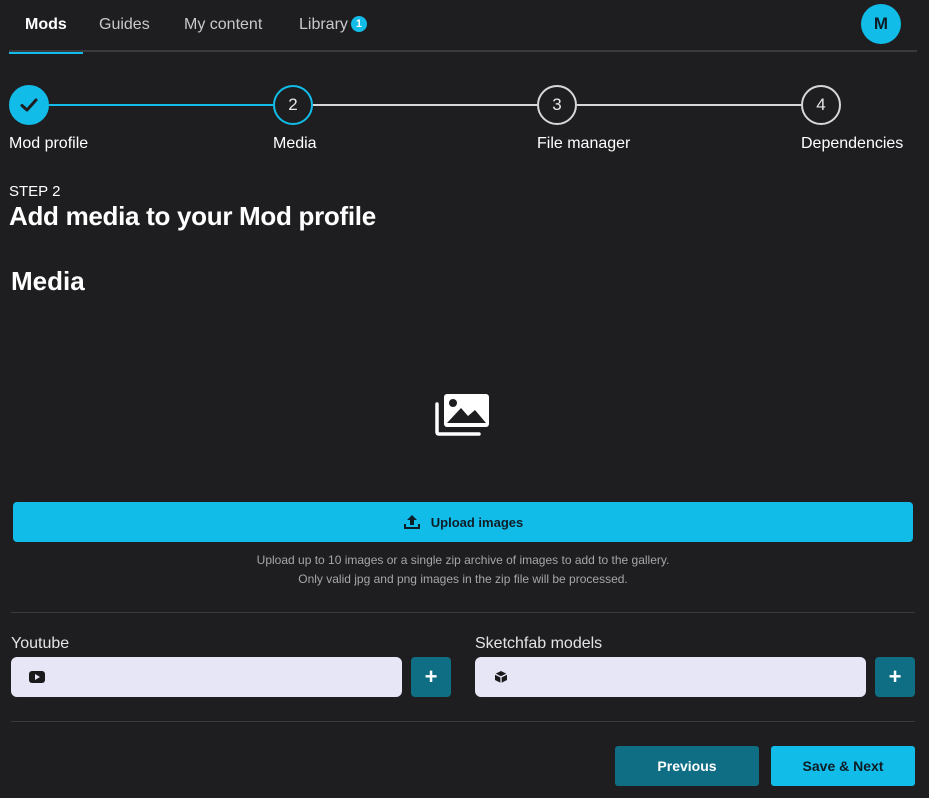  I want to click on tab-my-content: My content, so click(223, 26).